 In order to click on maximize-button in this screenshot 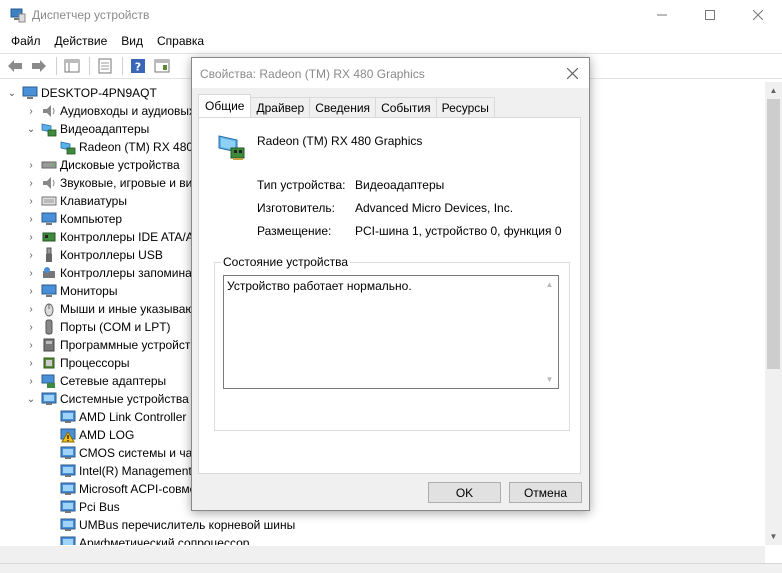, I will do `click(710, 15)`.